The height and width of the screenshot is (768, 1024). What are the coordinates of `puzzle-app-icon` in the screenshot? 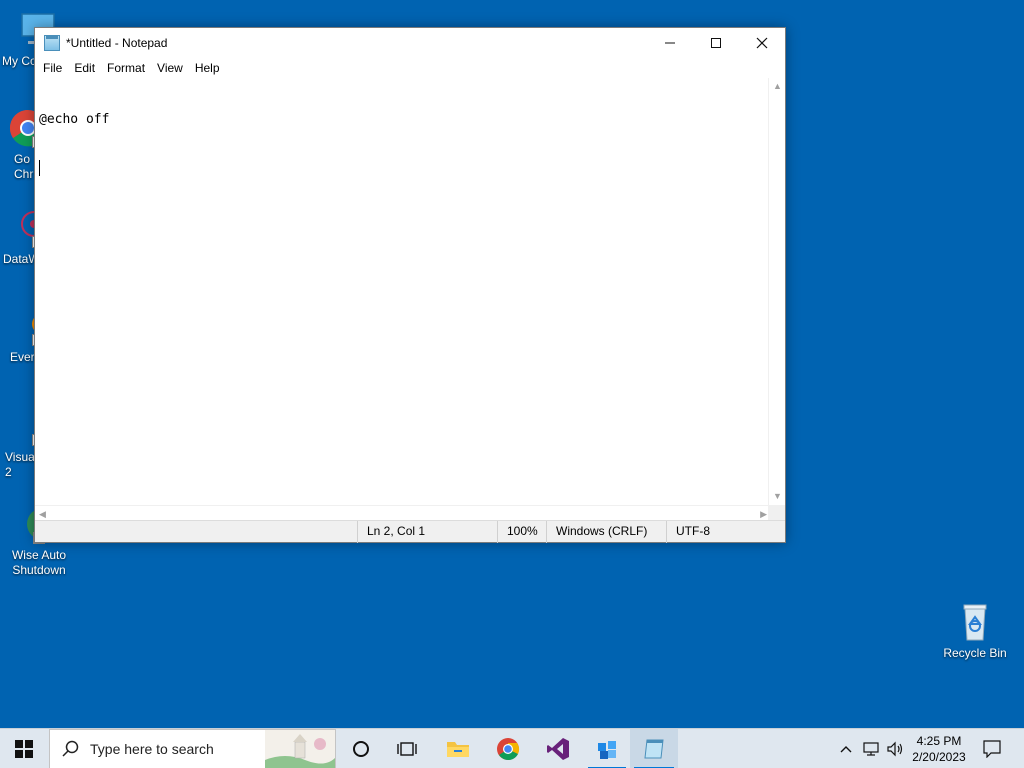 It's located at (607, 750).